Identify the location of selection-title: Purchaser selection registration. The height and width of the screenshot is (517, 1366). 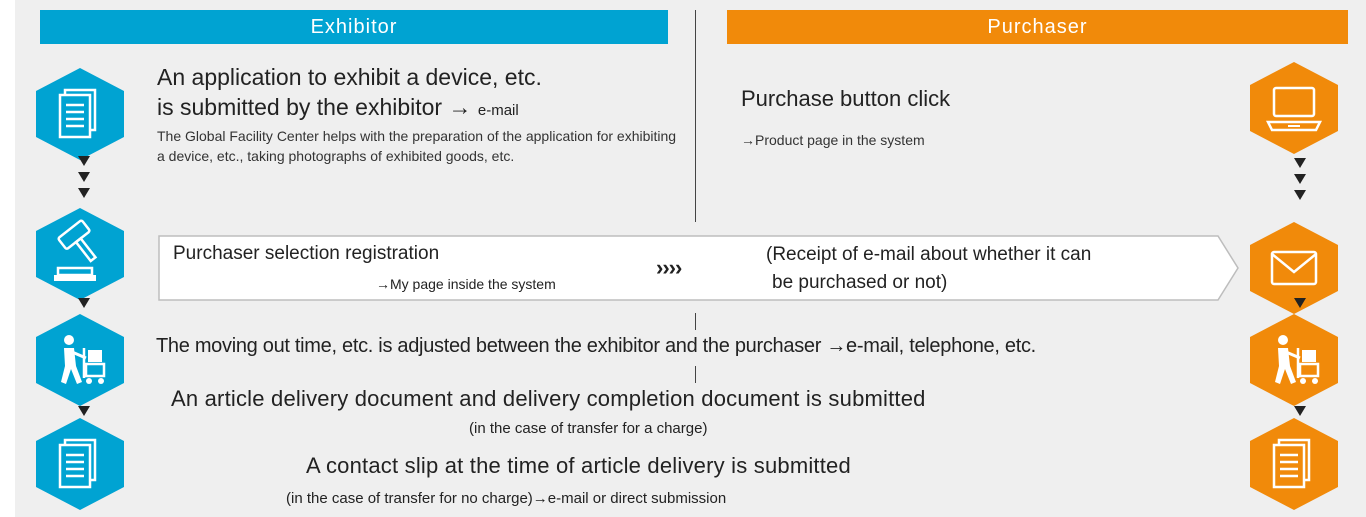
(306, 253).